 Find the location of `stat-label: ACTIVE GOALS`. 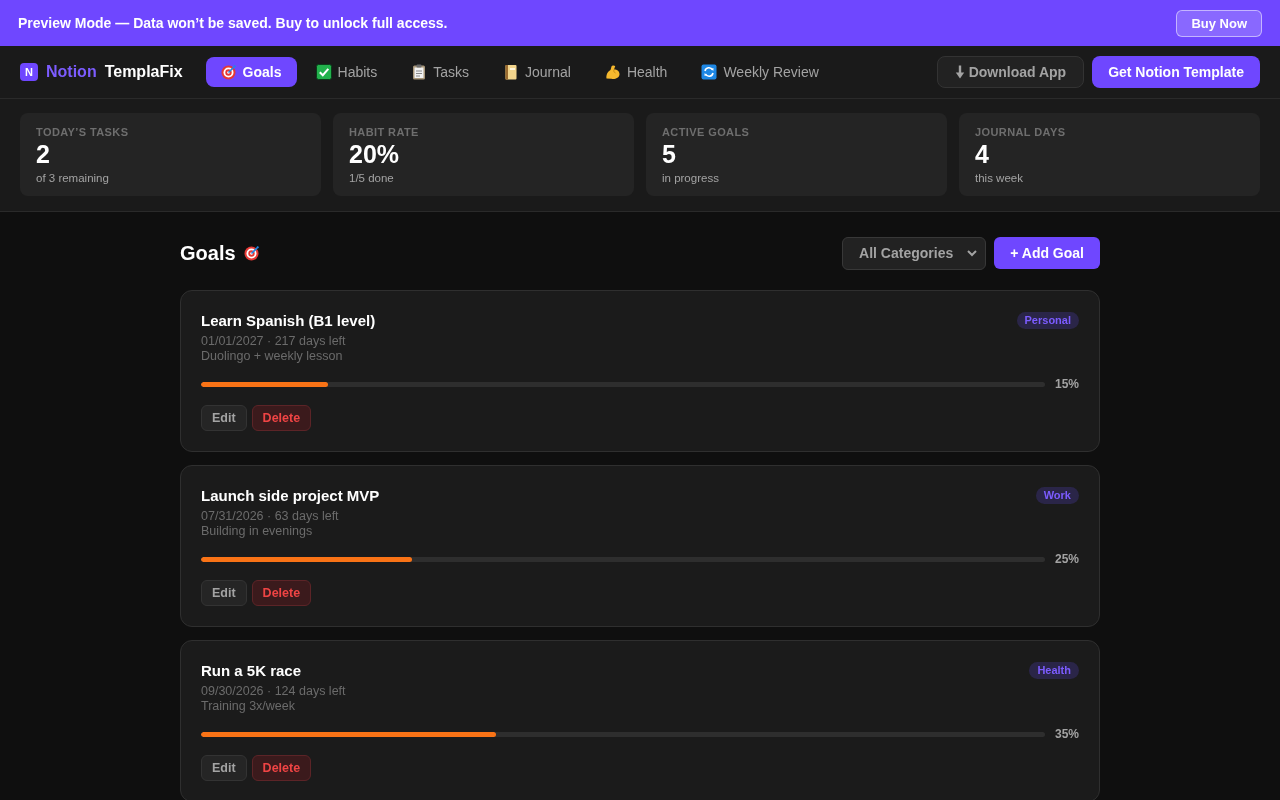

stat-label: ACTIVE GOALS is located at coordinates (706, 132).